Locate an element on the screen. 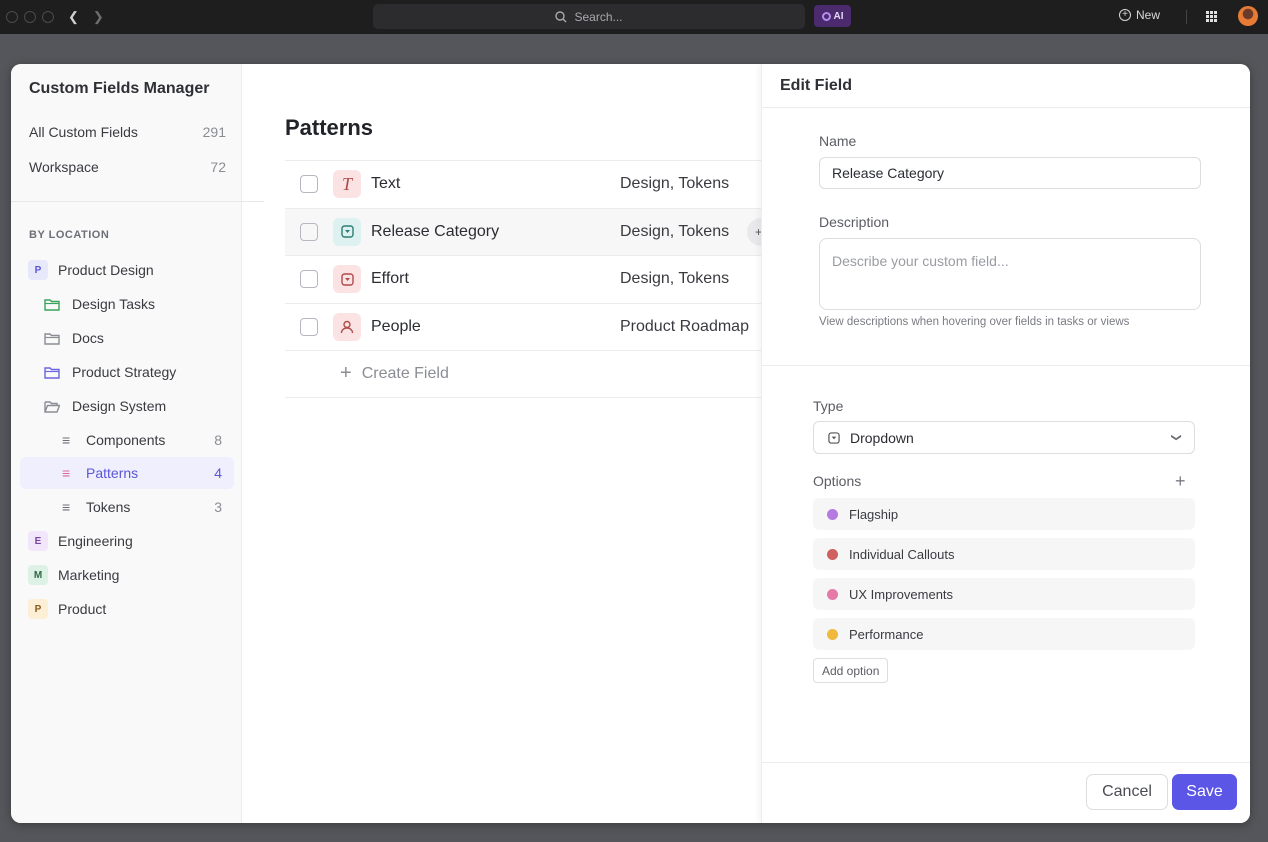  new-label: New is located at coordinates (1148, 15).